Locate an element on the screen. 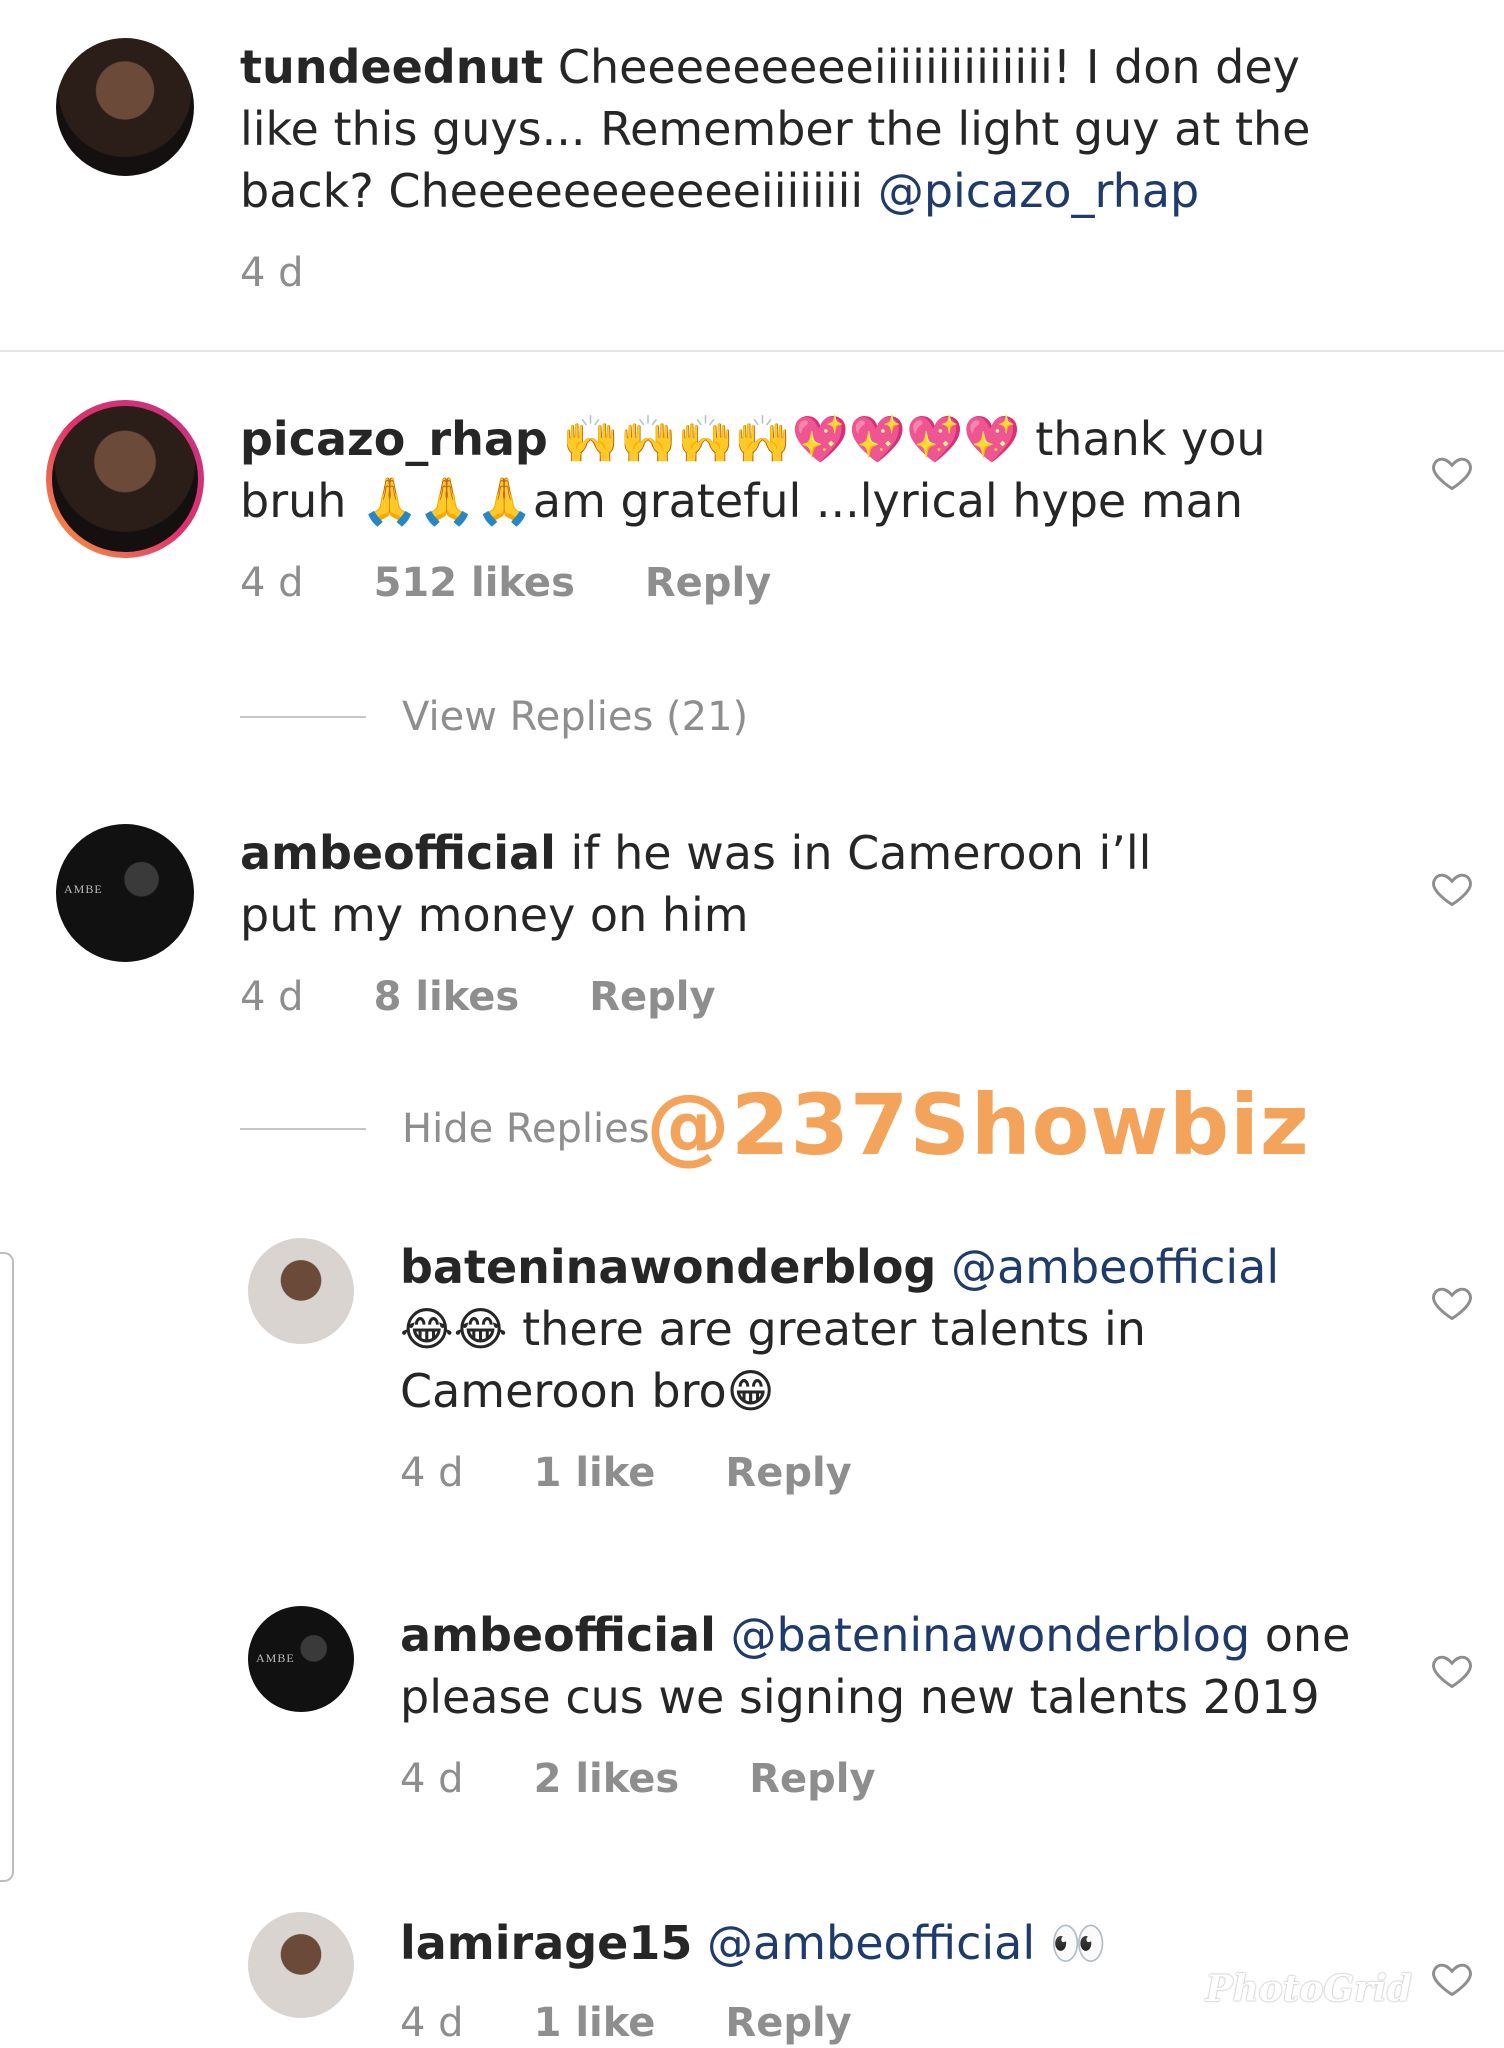 The width and height of the screenshot is (1504, 2048). comment-body: bruh is located at coordinates (293, 501).